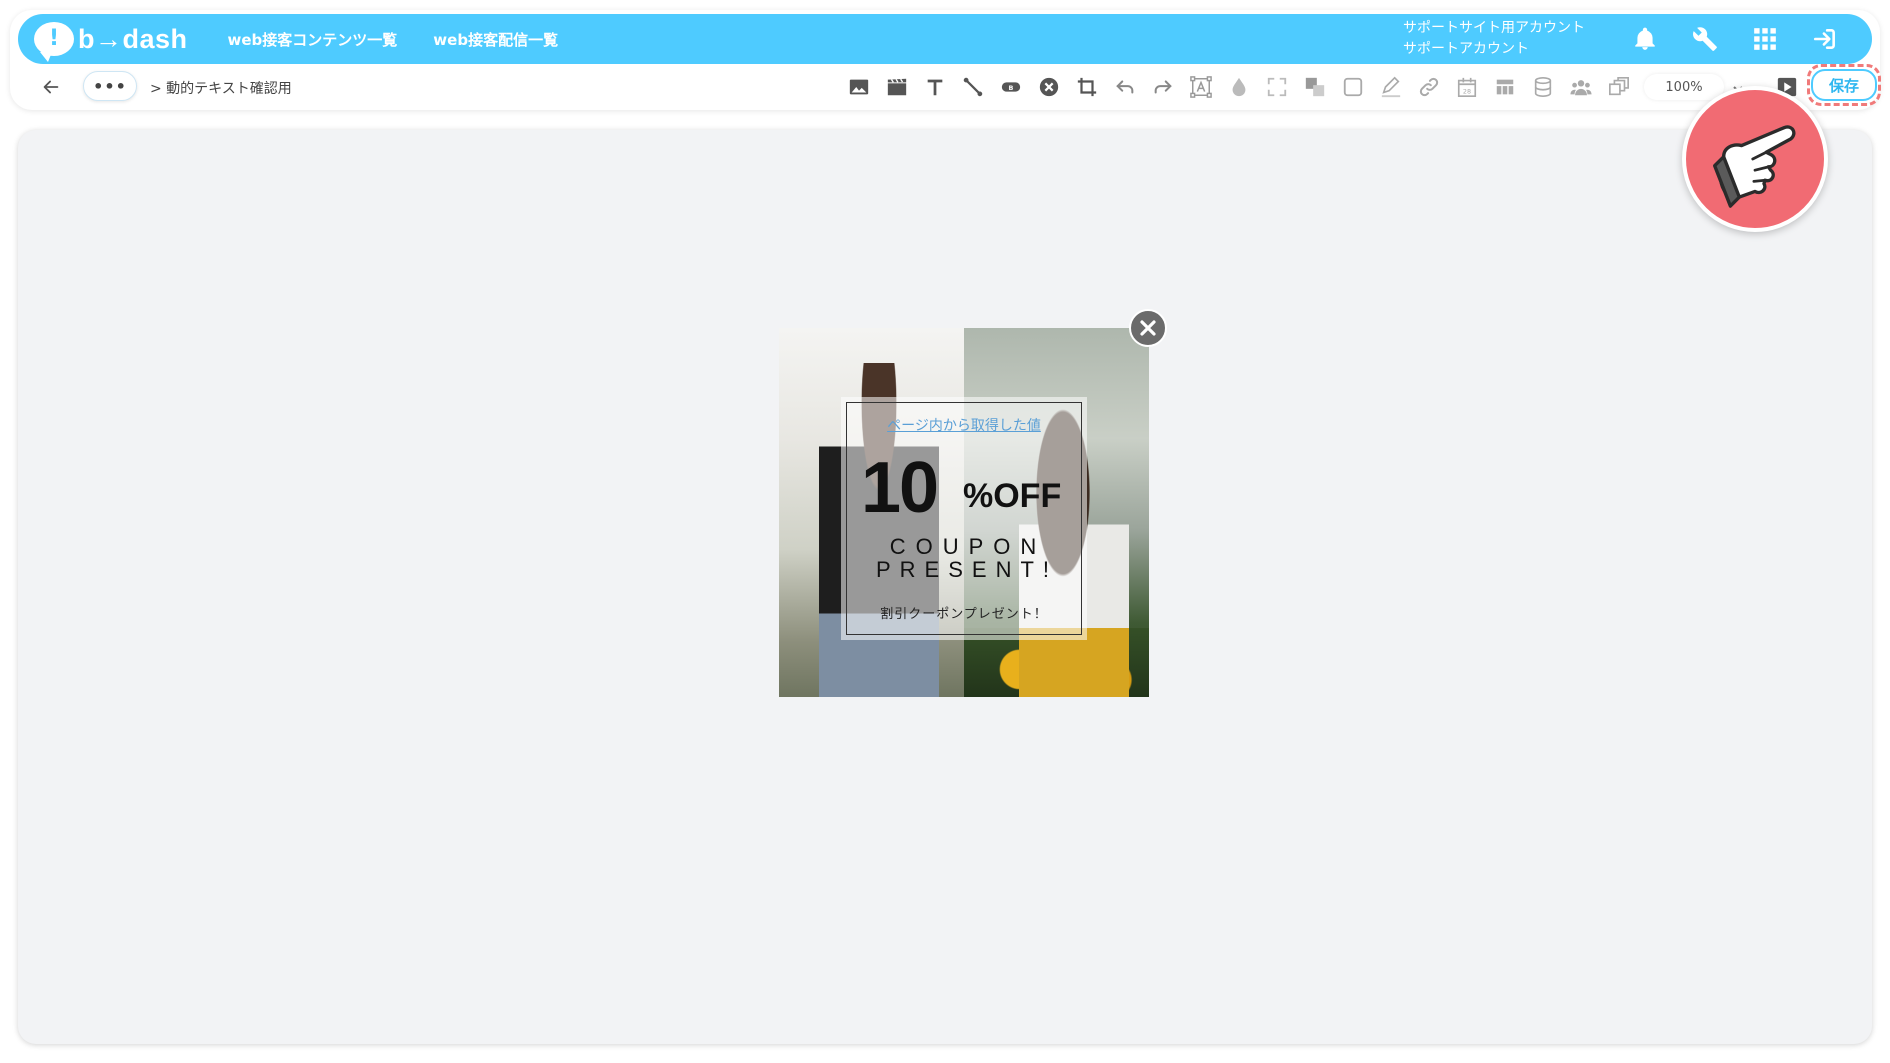 The height and width of the screenshot is (1063, 1890). Describe the element at coordinates (1277, 87) in the screenshot. I see `fullscreen-icon` at that location.